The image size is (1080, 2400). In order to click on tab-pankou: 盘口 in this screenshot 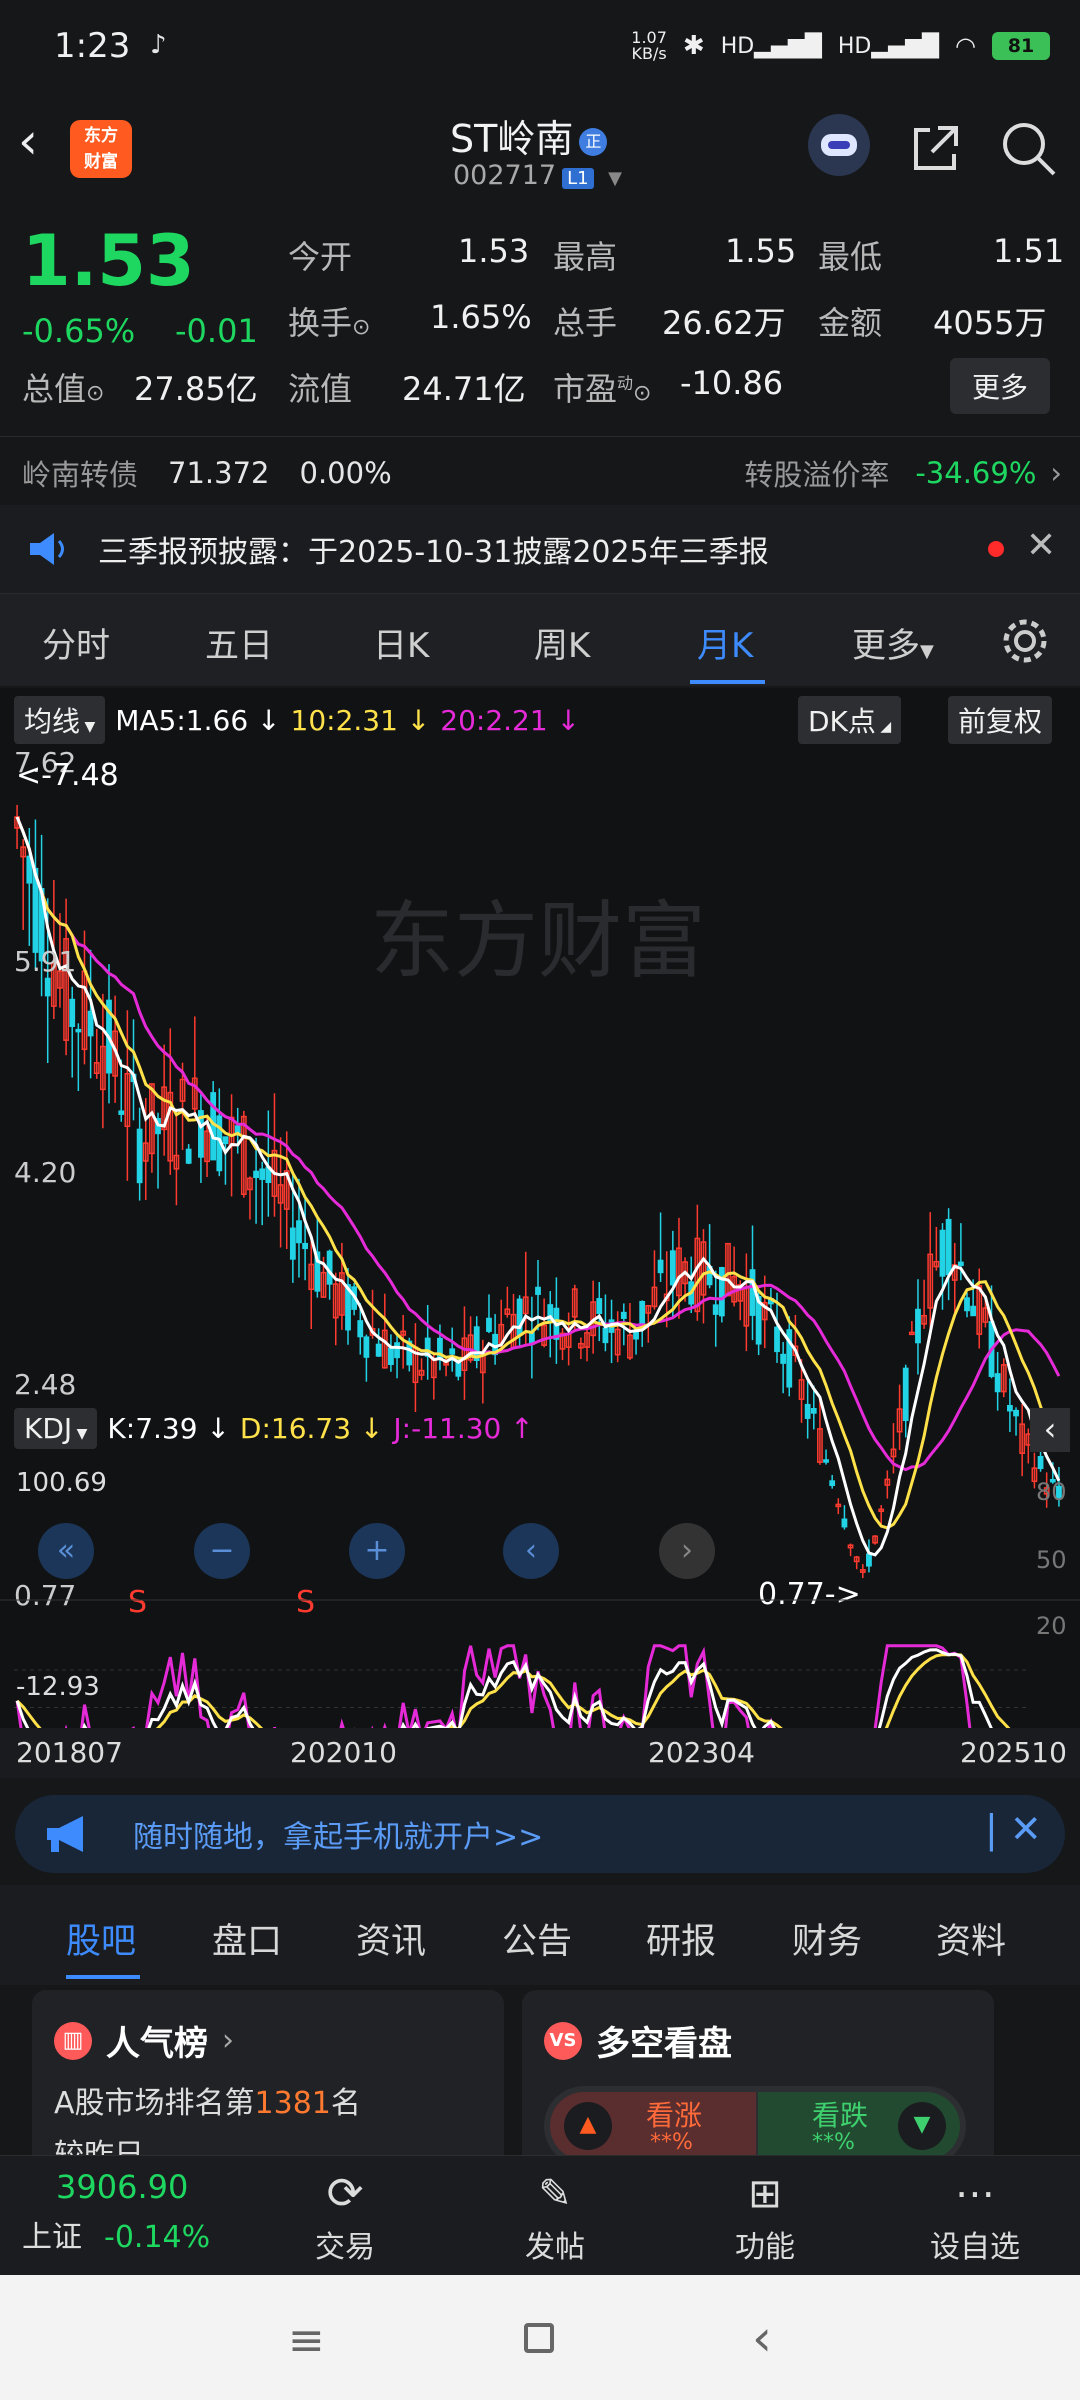, I will do `click(247, 1938)`.